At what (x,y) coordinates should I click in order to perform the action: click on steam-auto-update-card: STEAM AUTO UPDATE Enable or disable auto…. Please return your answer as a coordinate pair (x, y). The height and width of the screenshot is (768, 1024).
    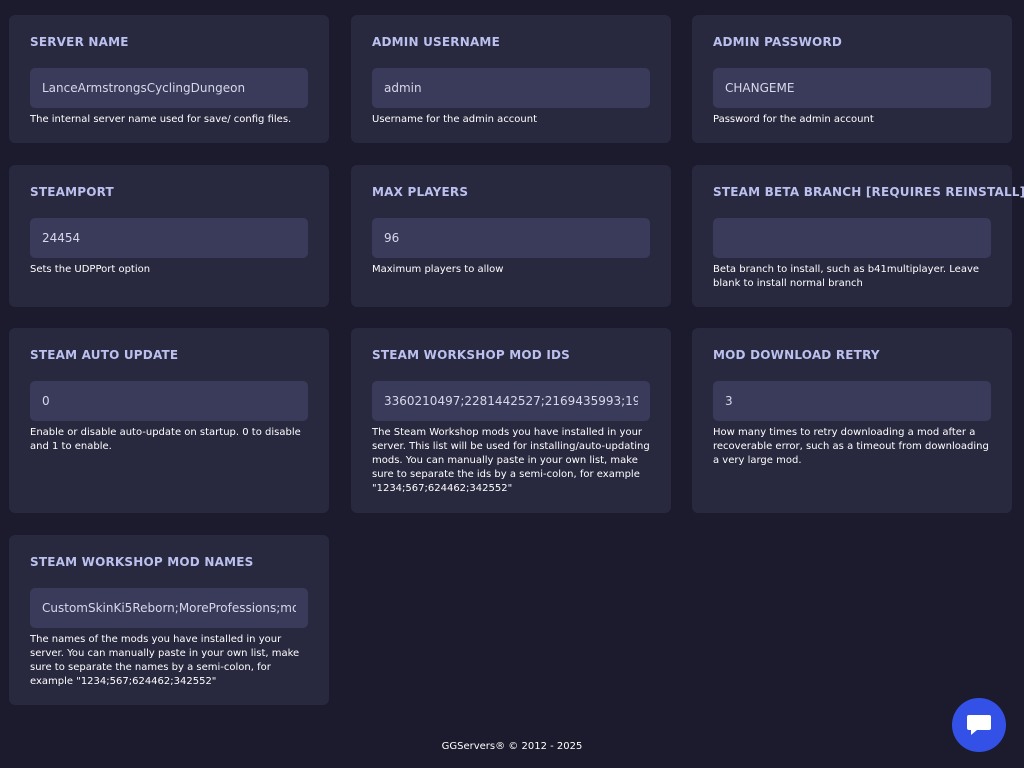
    Looking at the image, I should click on (169, 420).